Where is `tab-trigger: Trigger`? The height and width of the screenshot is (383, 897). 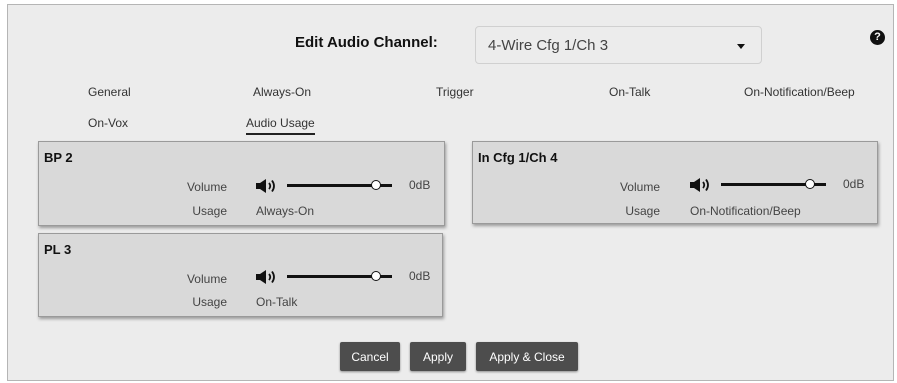
tab-trigger: Trigger is located at coordinates (455, 92).